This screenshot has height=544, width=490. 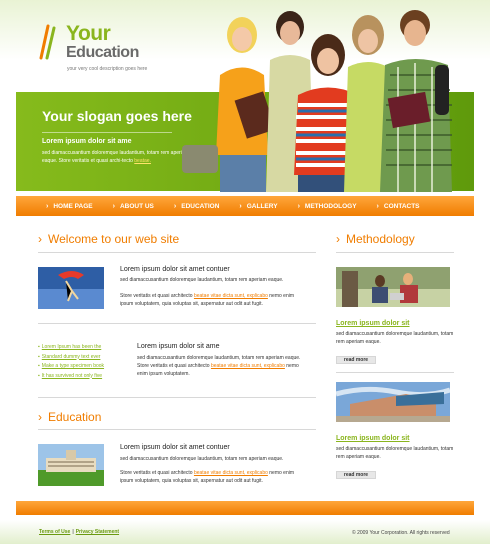 What do you see at coordinates (71, 348) in the screenshot?
I see `bullet-link: Lorem Ipsum has been the` at bounding box center [71, 348].